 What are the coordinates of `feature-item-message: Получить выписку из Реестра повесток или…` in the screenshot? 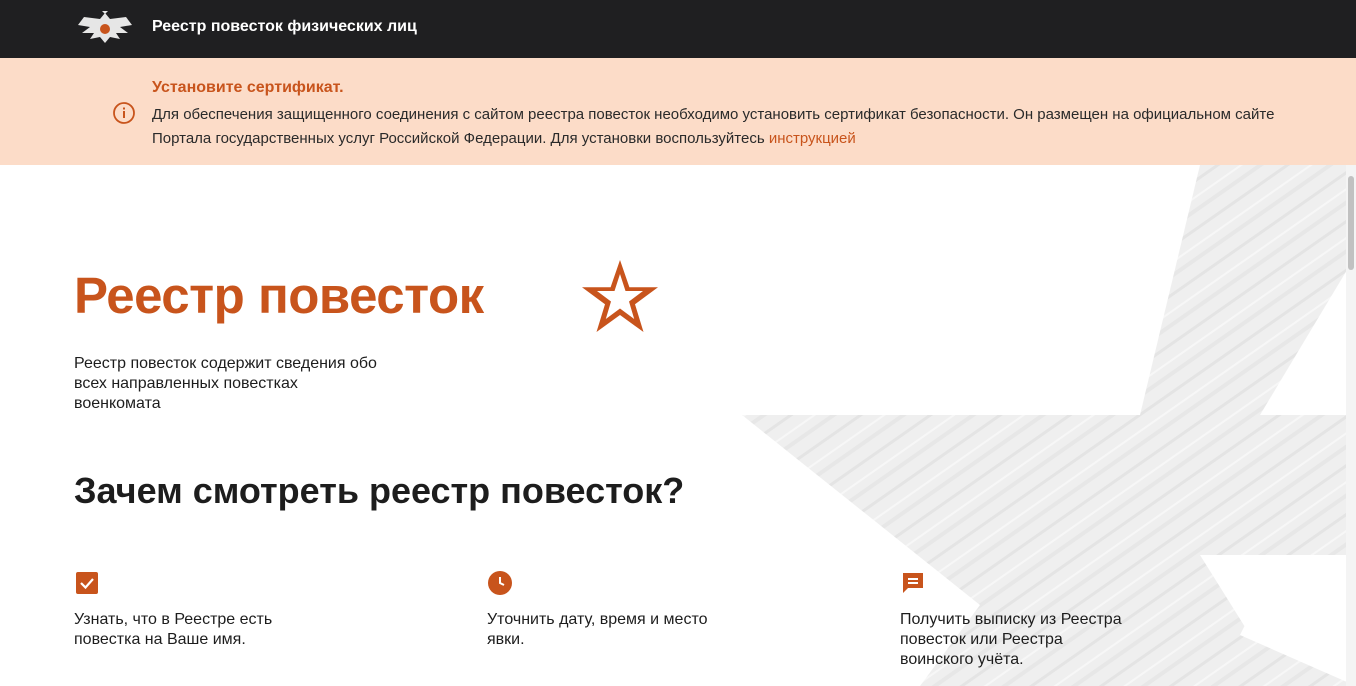 It's located at (1015, 619).